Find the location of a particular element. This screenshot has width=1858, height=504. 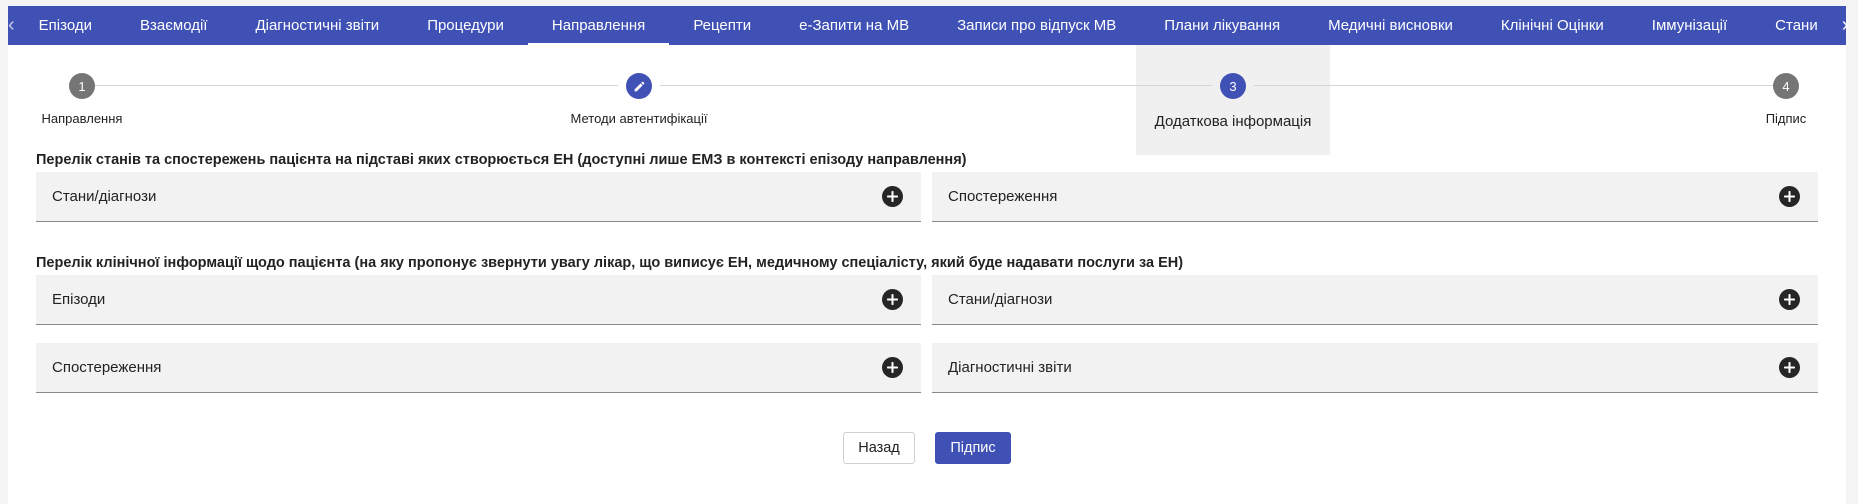

step-2: Методи автентифікації is located at coordinates (639, 85).